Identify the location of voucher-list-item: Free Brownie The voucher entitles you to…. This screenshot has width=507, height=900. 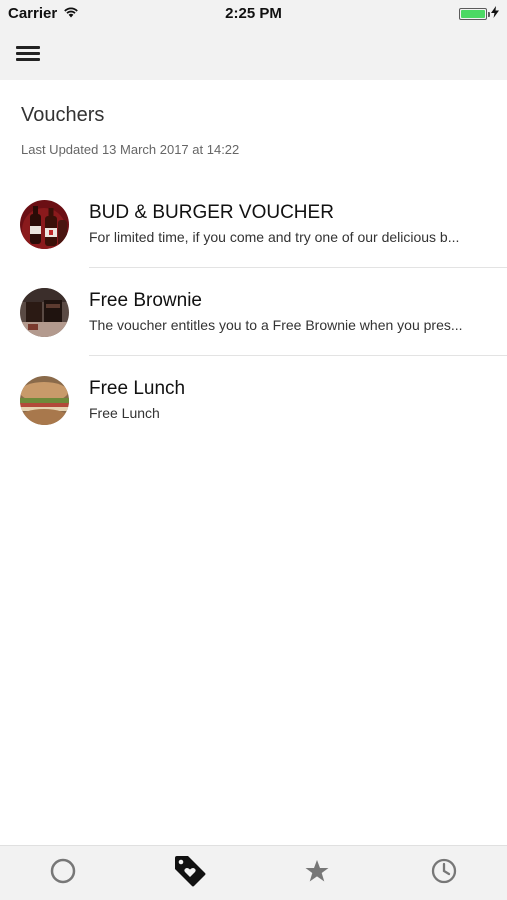
(253, 312).